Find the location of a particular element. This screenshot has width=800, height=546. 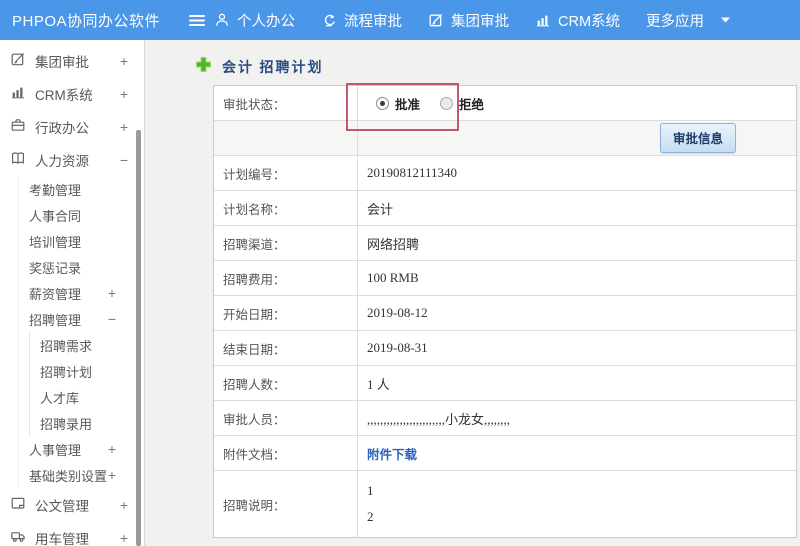

field-label: 审批人员： is located at coordinates (286, 418).